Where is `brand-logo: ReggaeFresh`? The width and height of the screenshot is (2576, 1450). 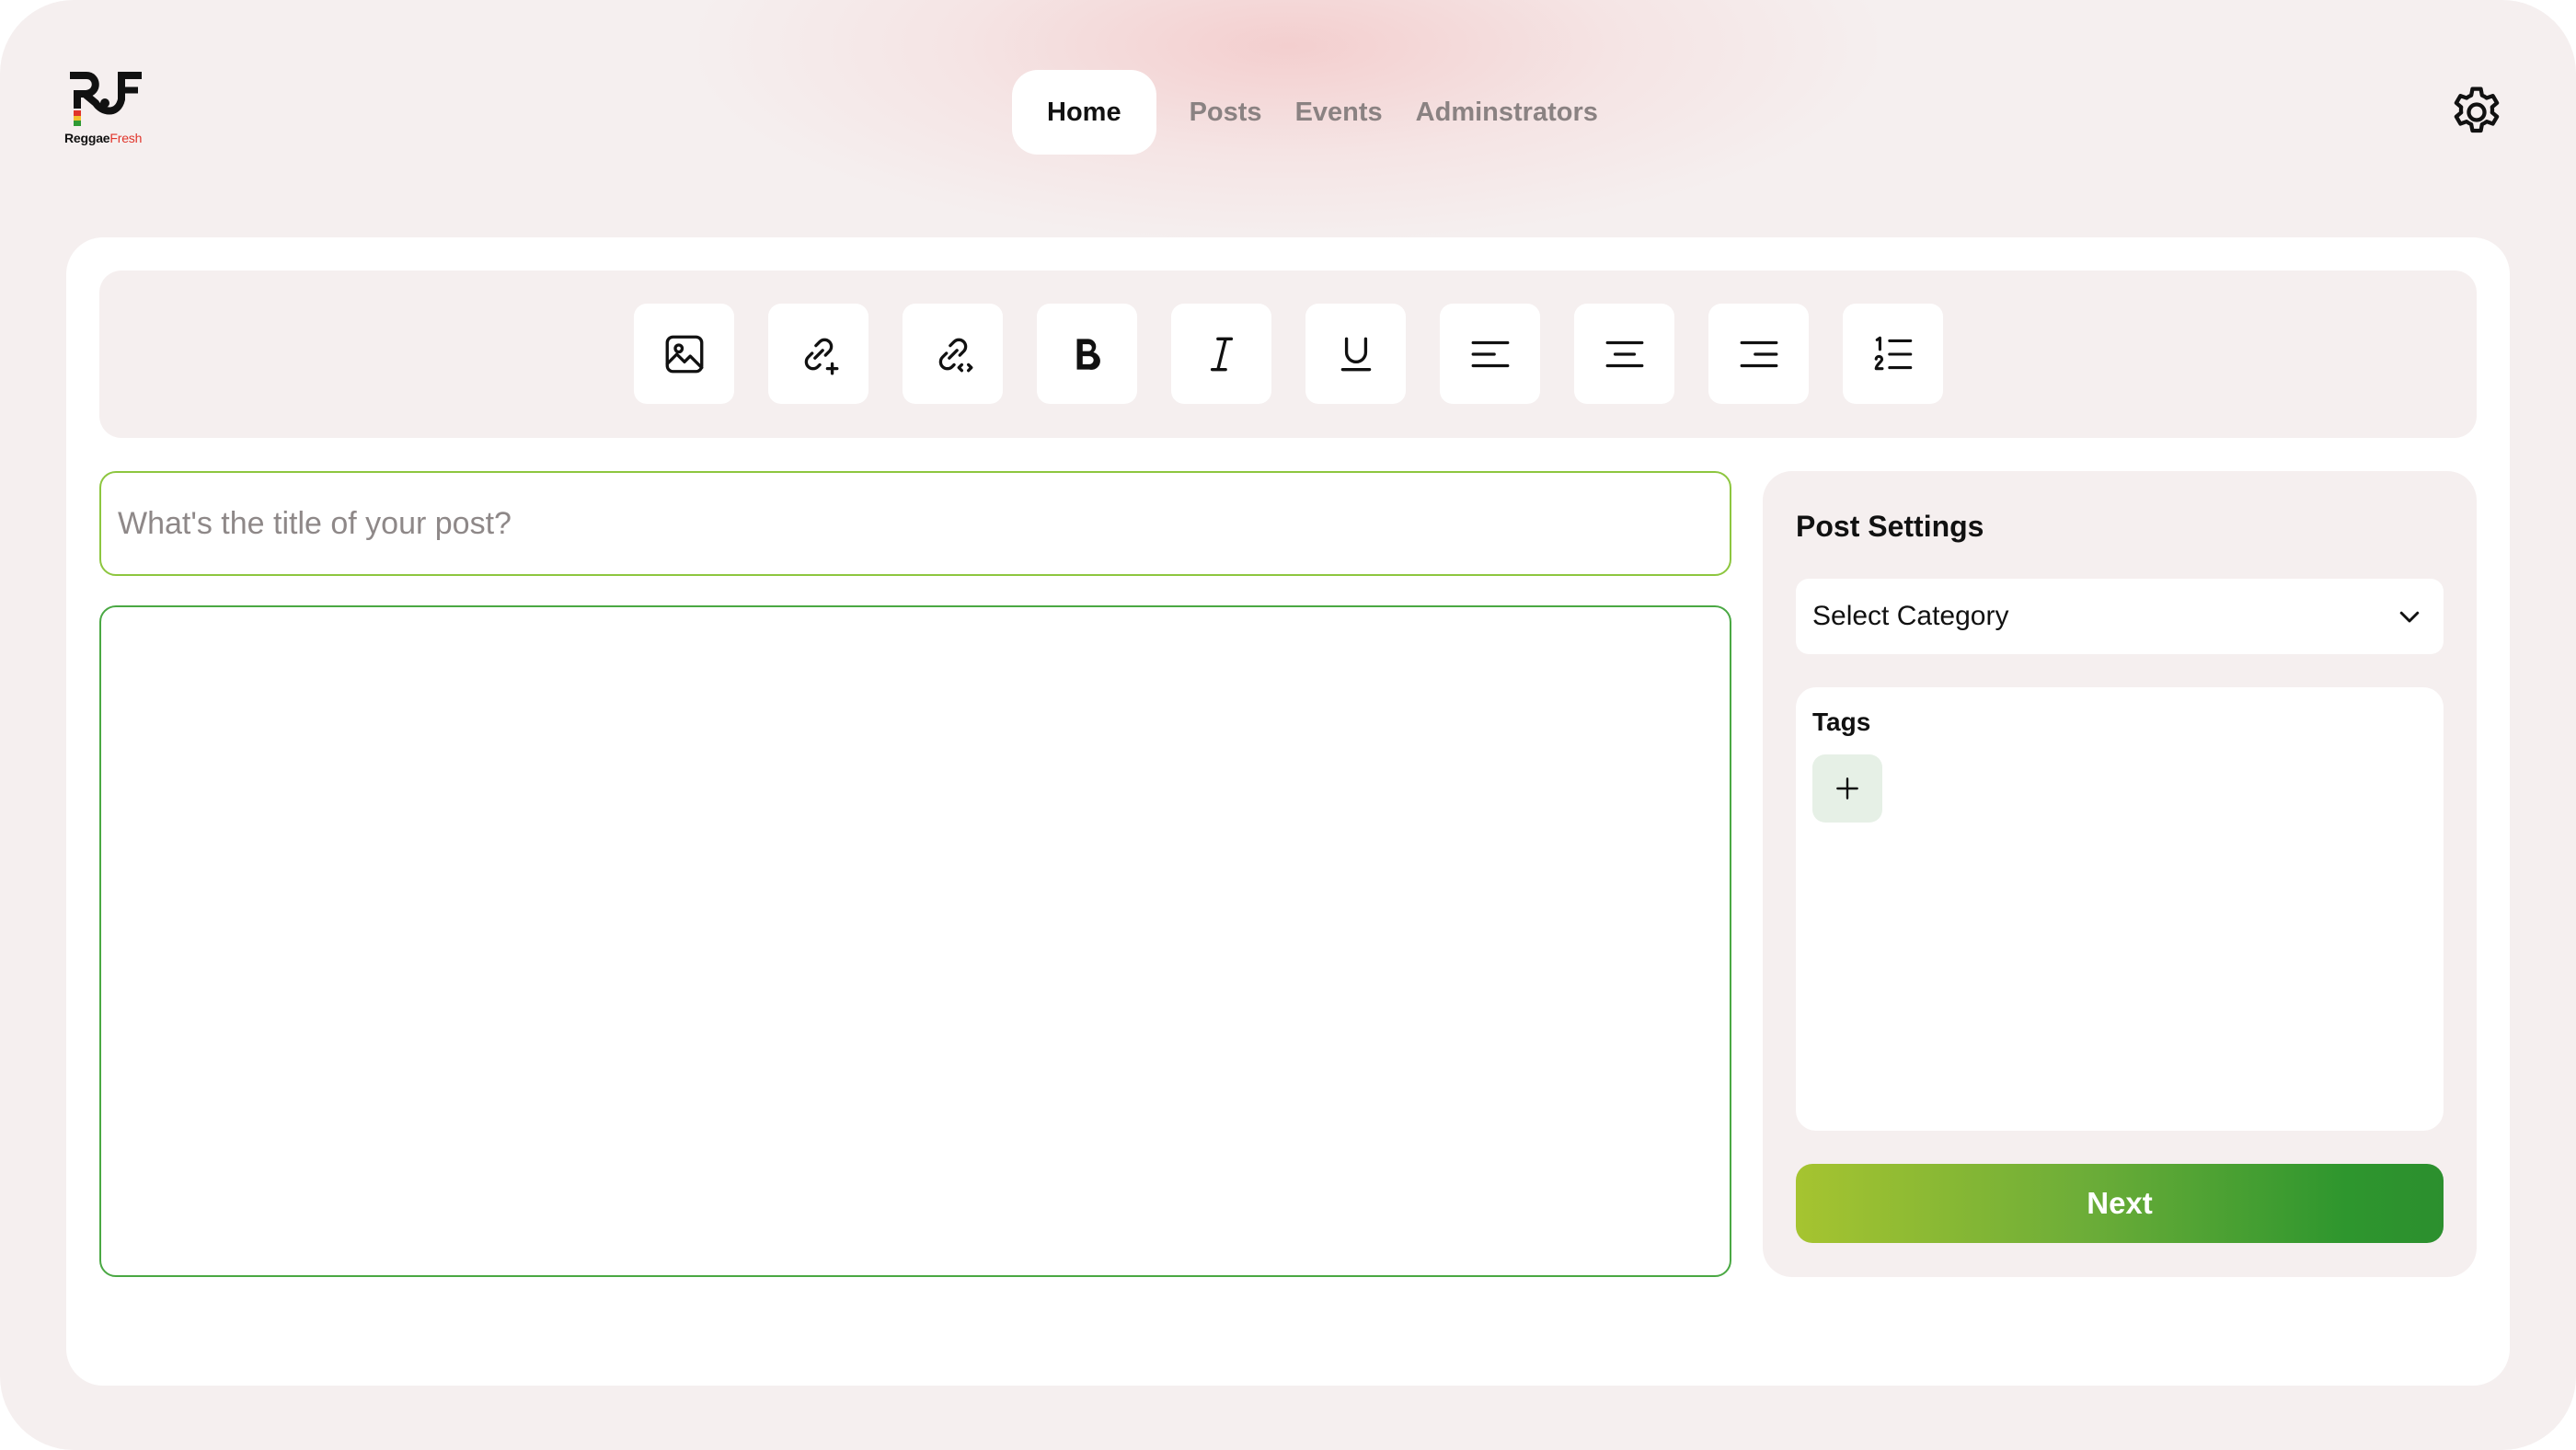 brand-logo: ReggaeFresh is located at coordinates (110, 109).